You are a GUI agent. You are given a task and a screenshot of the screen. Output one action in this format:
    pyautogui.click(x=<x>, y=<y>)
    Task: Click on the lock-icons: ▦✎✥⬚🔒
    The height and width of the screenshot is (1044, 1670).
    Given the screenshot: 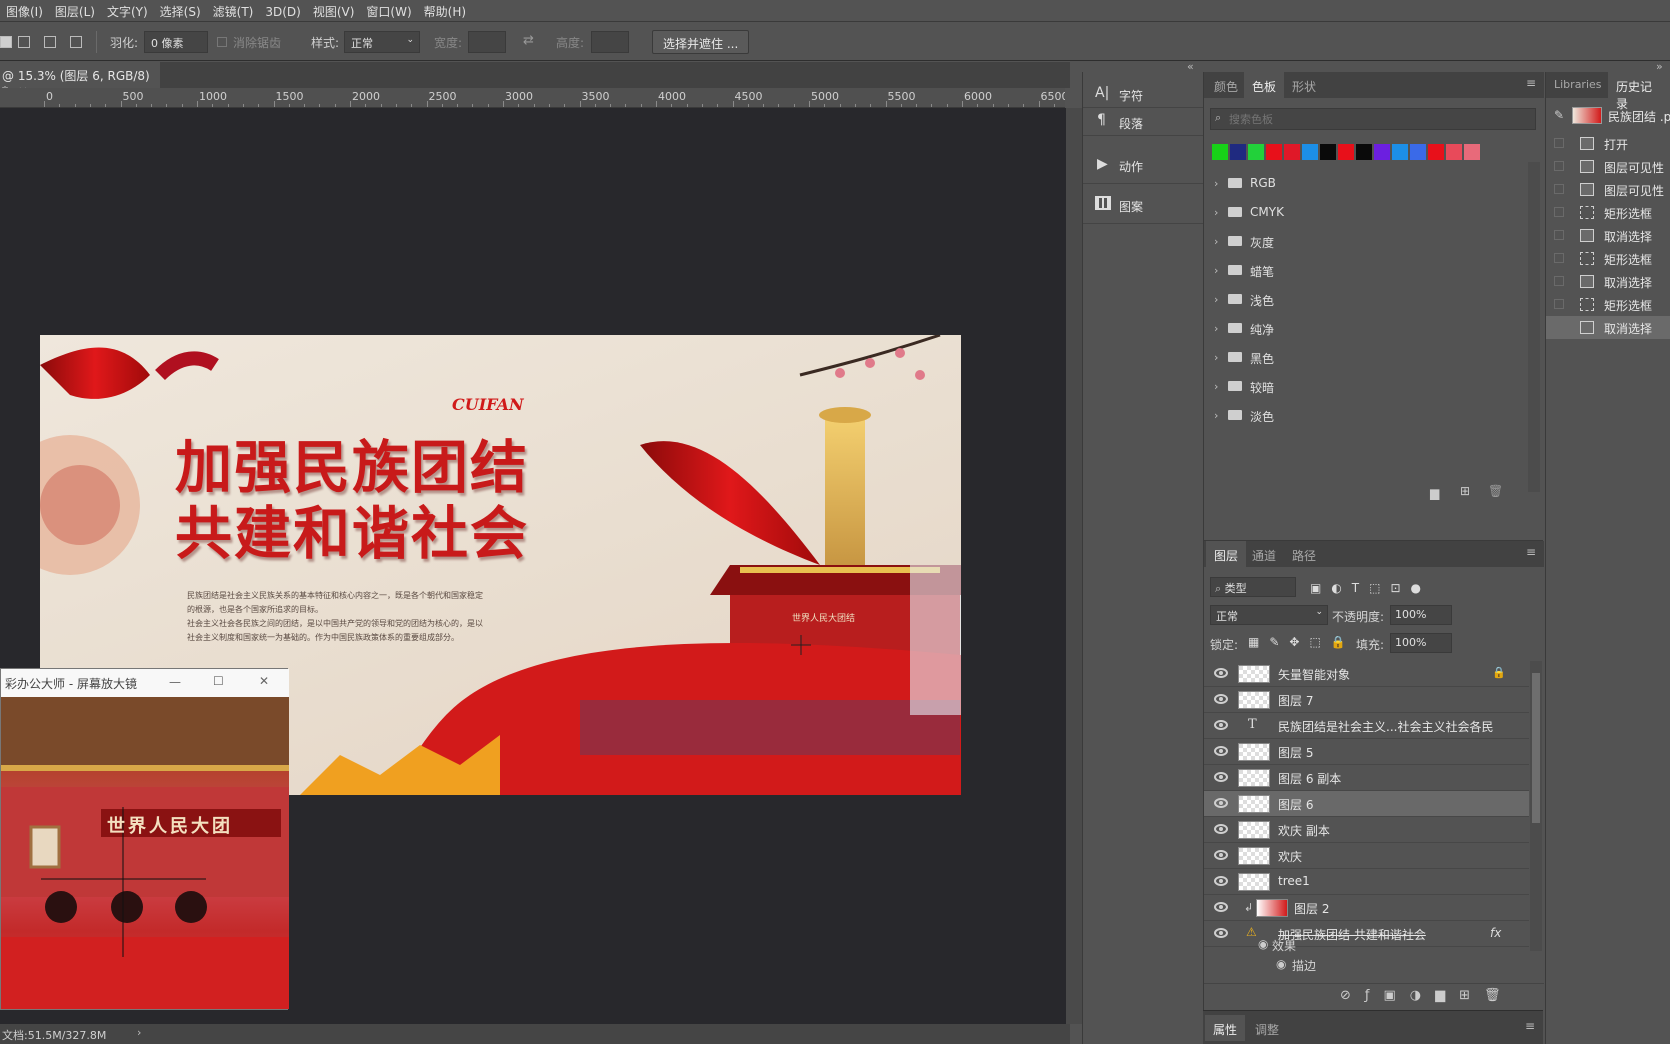 What is the action you would take?
    pyautogui.click(x=1302, y=642)
    